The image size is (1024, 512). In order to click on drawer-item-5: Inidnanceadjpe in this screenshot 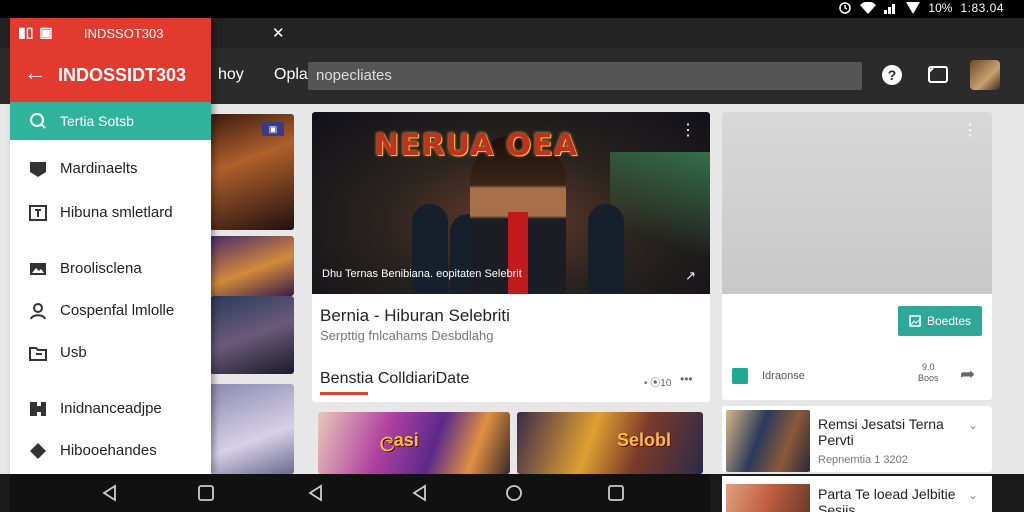, I will do `click(110, 409)`.